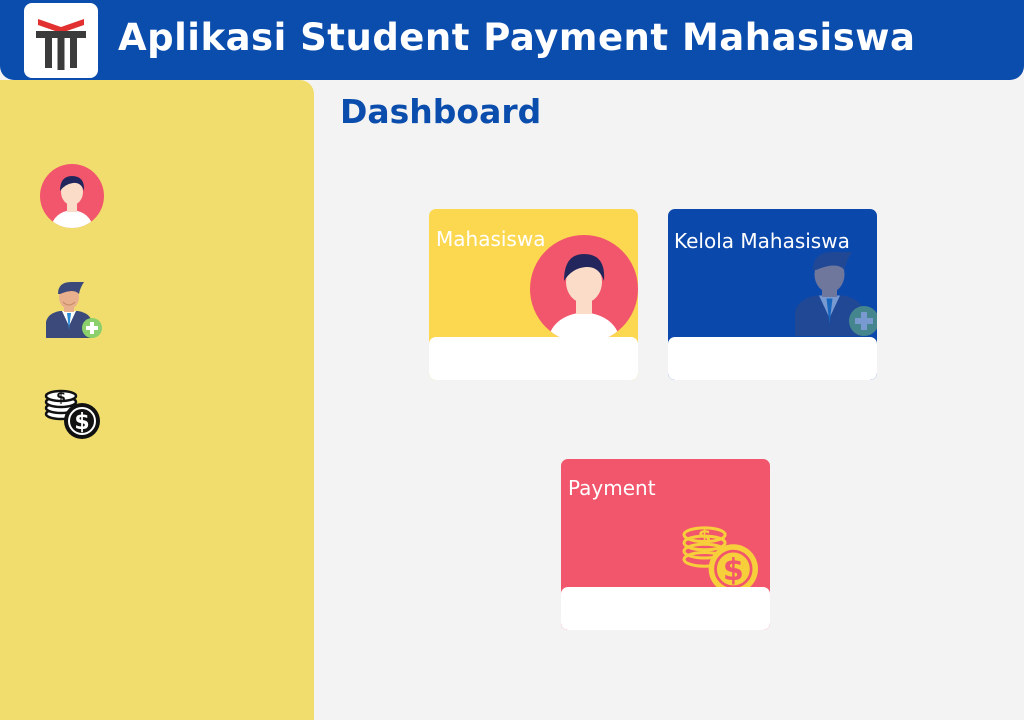 This screenshot has width=1024, height=720. What do you see at coordinates (772, 294) in the screenshot?
I see `card-kelola-mahasiswa: Kelola Mahasiswa` at bounding box center [772, 294].